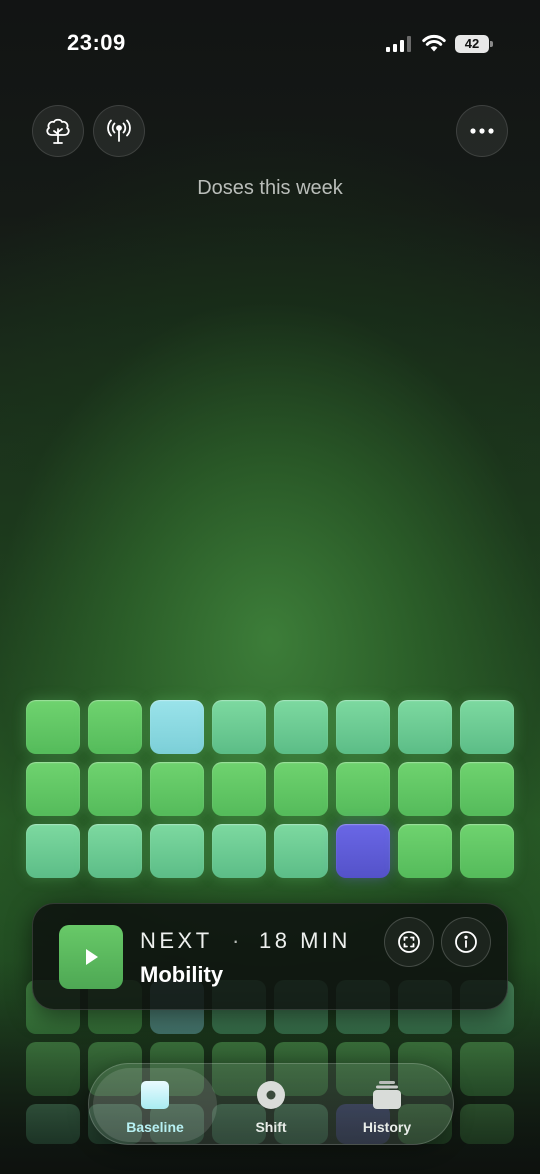 This screenshot has height=1174, width=540. I want to click on bottom-tab-bar: Baseline Shift History, so click(271, 1104).